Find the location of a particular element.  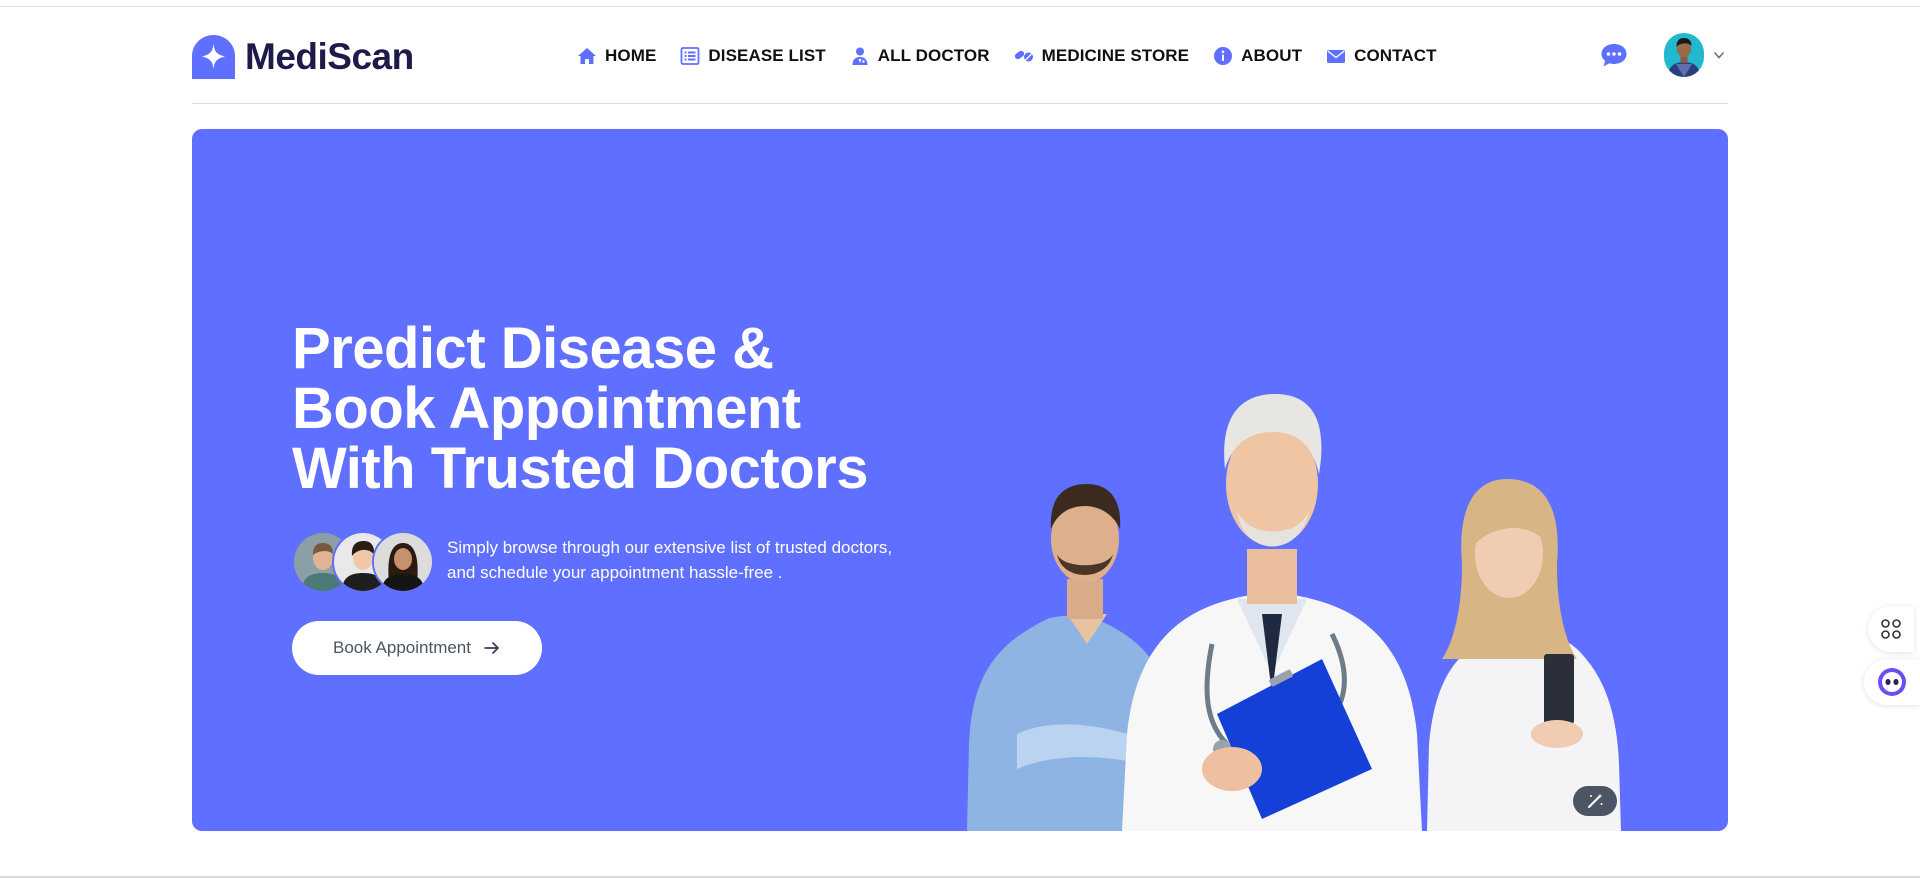

nav-medicine-store: MEDICINE STORE is located at coordinates (1102, 56).